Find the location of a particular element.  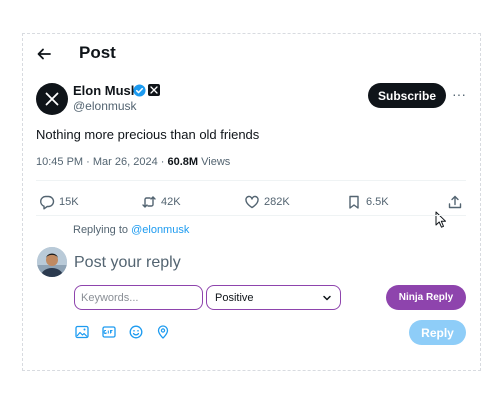

like-action: 282K is located at coordinates (267, 202).